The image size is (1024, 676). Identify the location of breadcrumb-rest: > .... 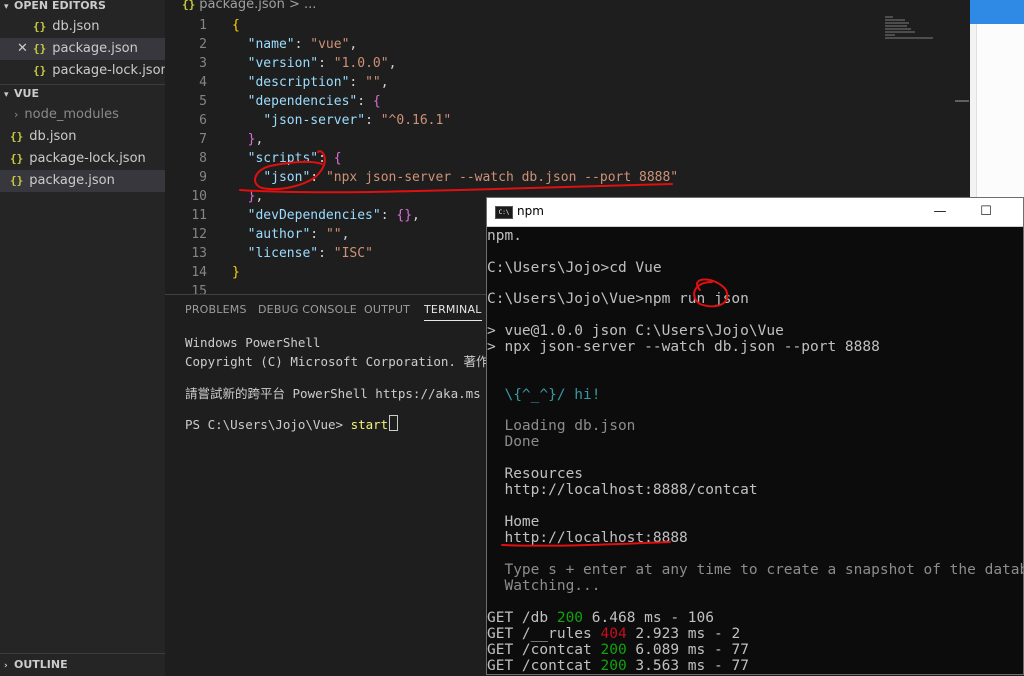
(302, 6).